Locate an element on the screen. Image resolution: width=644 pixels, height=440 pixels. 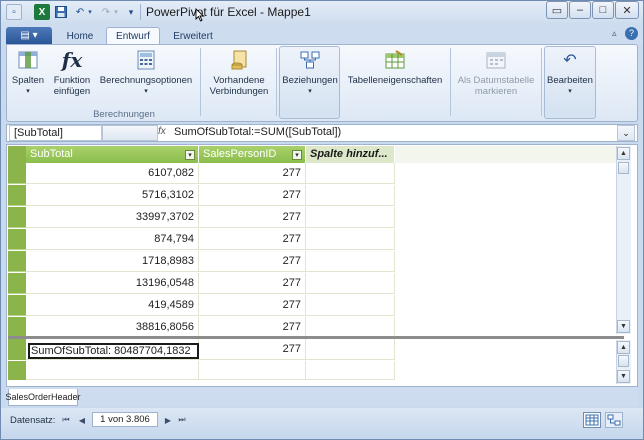
mouse-cursor-icon is located at coordinates (200, 14).